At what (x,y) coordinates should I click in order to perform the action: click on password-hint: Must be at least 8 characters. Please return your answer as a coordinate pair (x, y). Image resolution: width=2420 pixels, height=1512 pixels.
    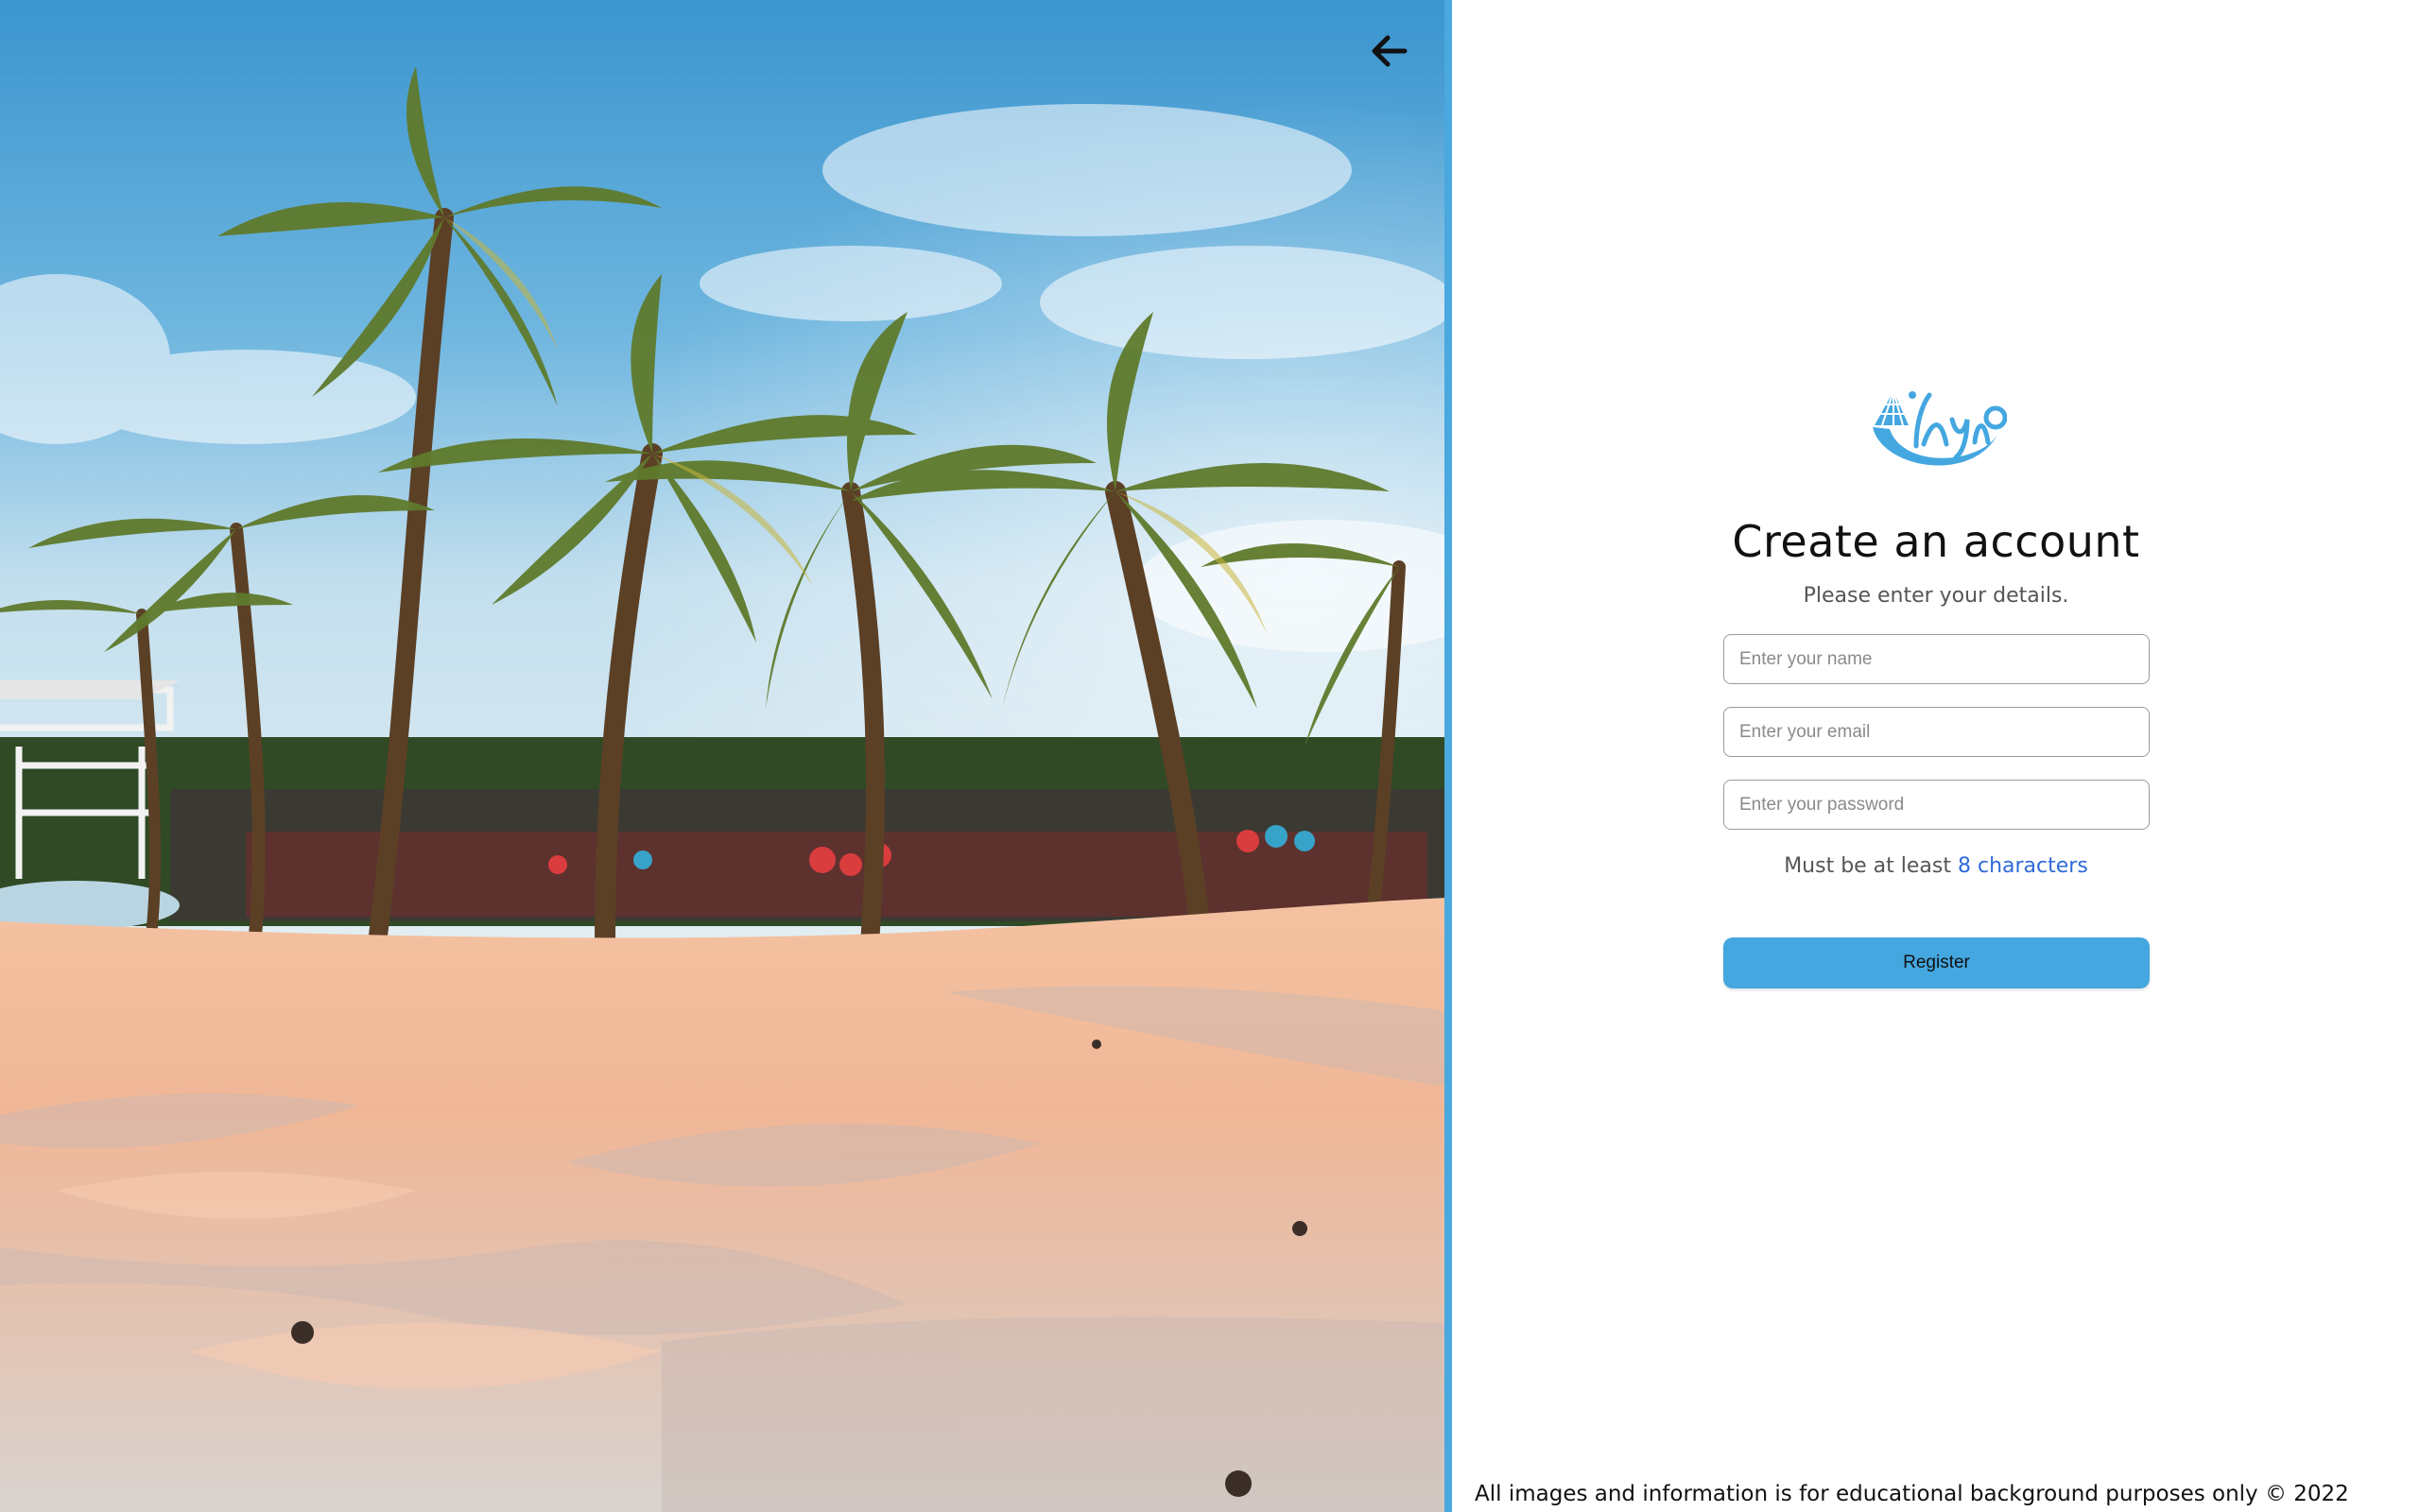
    Looking at the image, I should click on (1936, 866).